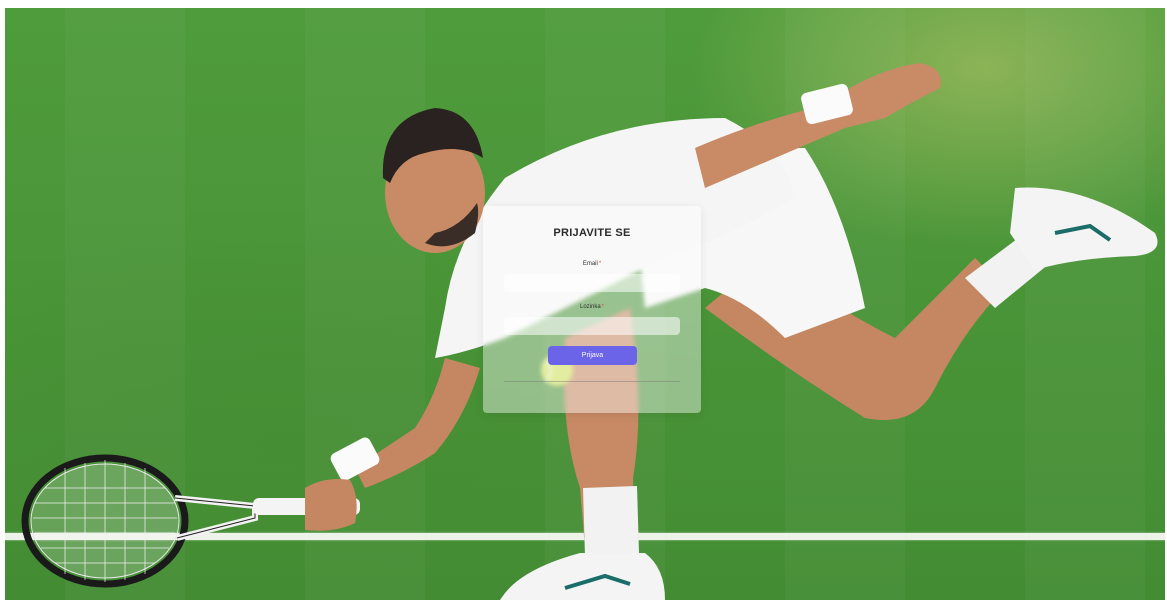 The image size is (1167, 602). Describe the element at coordinates (592, 326) in the screenshot. I see `password-input` at that location.